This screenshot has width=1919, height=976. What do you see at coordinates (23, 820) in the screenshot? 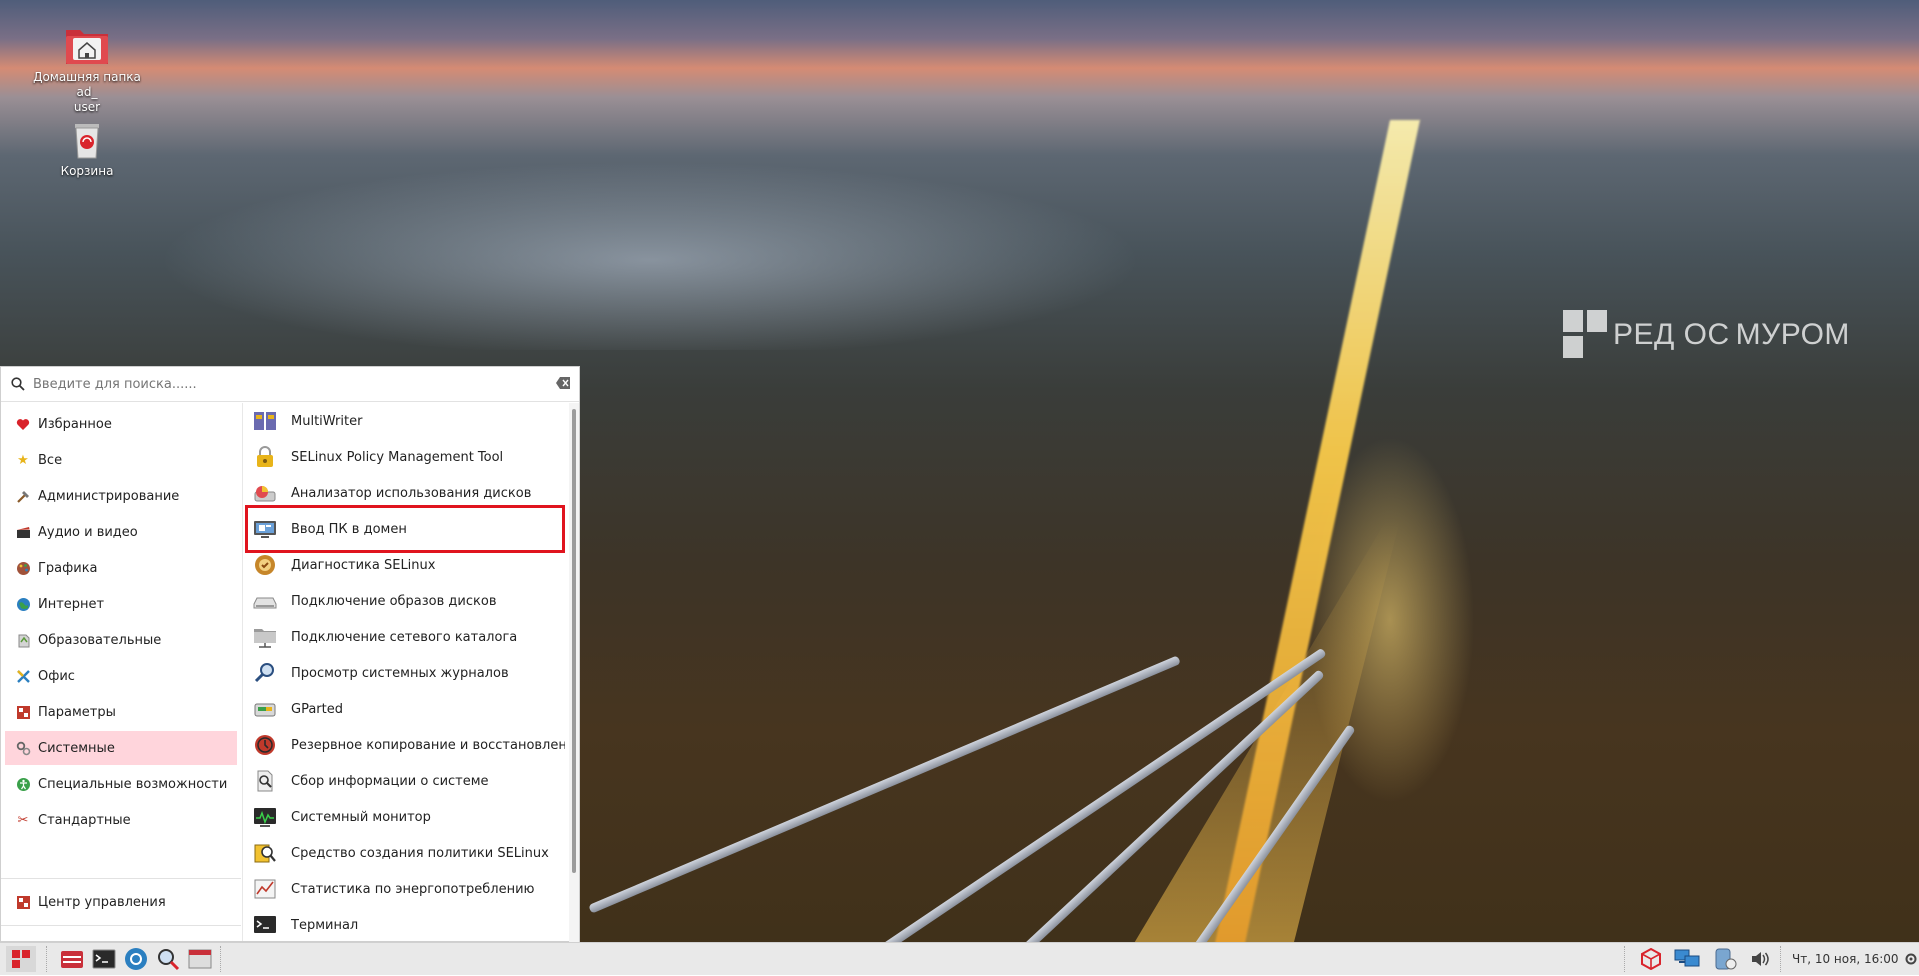
I see `scissors-icon: ✂` at bounding box center [23, 820].